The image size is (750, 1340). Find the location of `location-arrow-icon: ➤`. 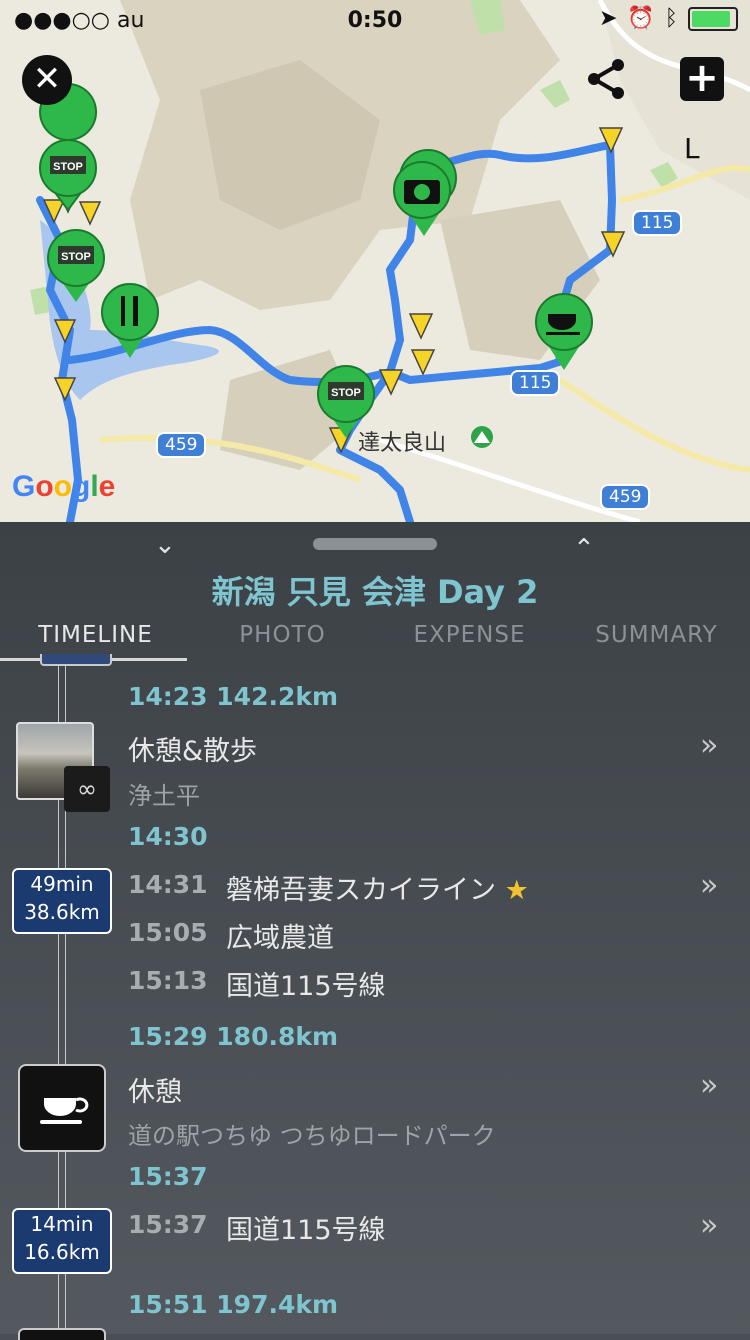

location-arrow-icon: ➤ is located at coordinates (608, 18).